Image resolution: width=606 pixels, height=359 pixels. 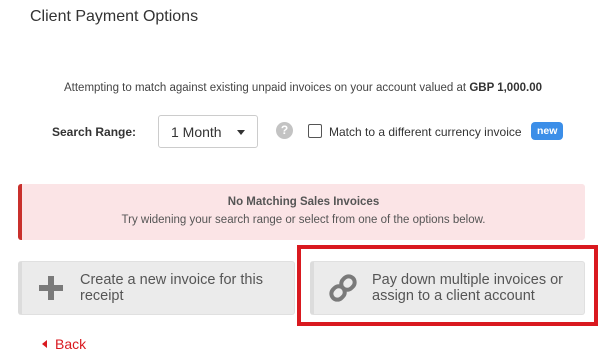 I want to click on search-range-select: 1 Month, so click(x=208, y=131).